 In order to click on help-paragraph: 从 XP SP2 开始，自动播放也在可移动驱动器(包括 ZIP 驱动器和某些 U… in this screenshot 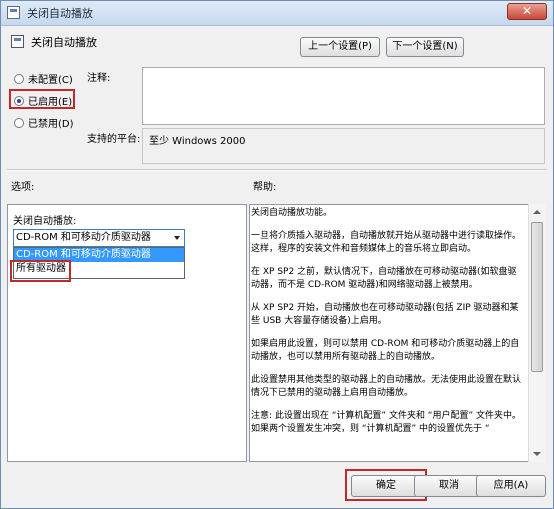, I will do `click(385, 314)`.